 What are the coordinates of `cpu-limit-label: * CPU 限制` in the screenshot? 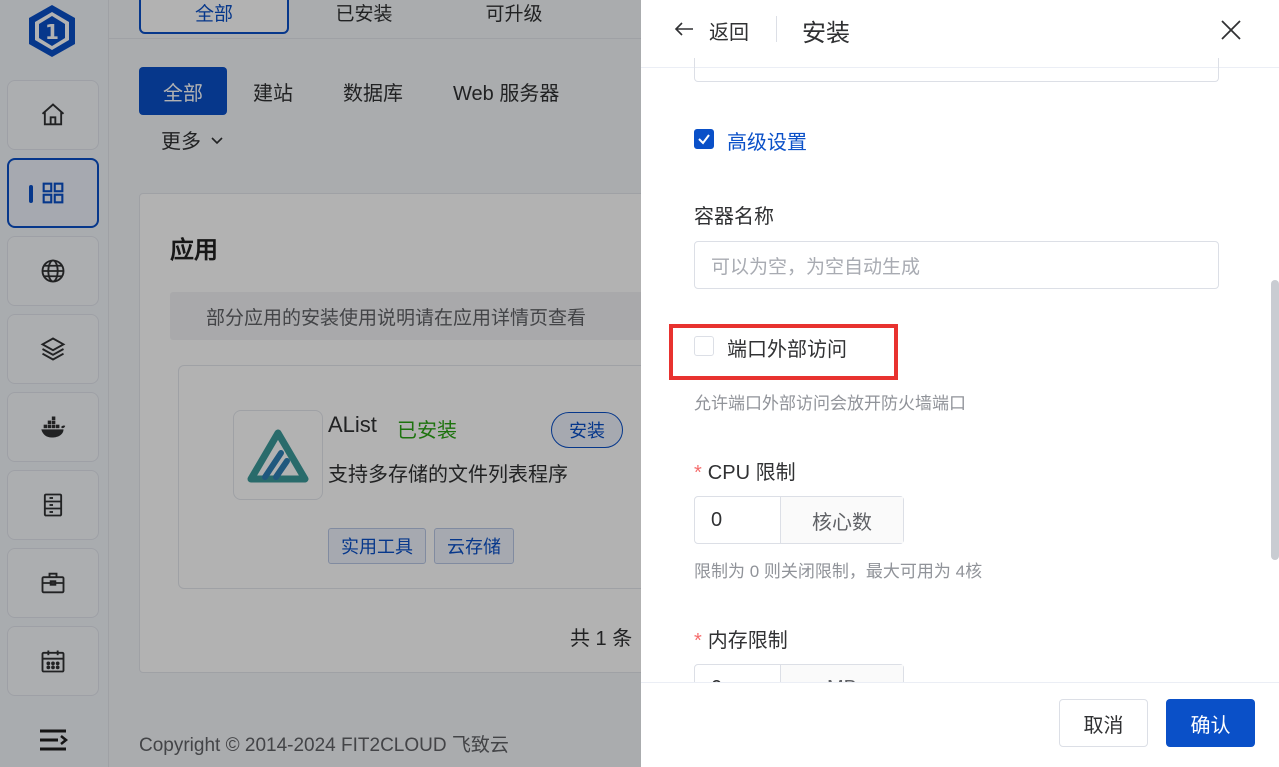 It's located at (745, 470).